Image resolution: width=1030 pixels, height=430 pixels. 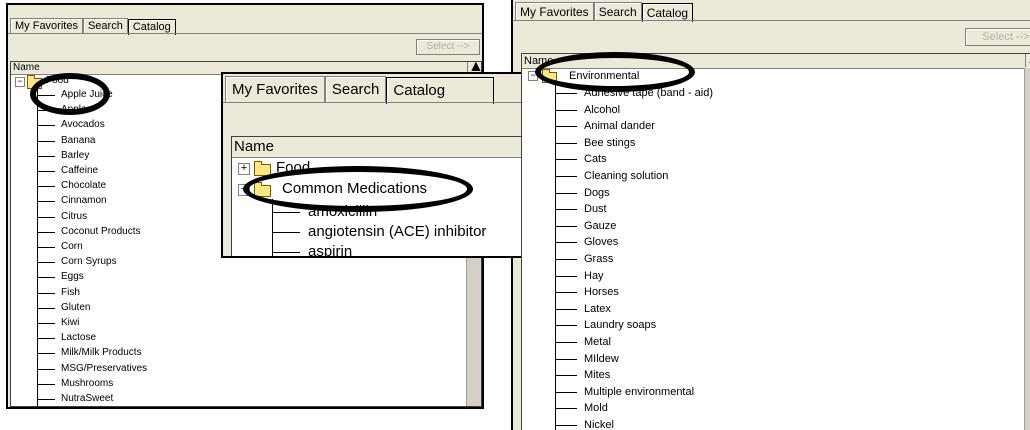 I want to click on tree-leaf: Dust, so click(x=595, y=209).